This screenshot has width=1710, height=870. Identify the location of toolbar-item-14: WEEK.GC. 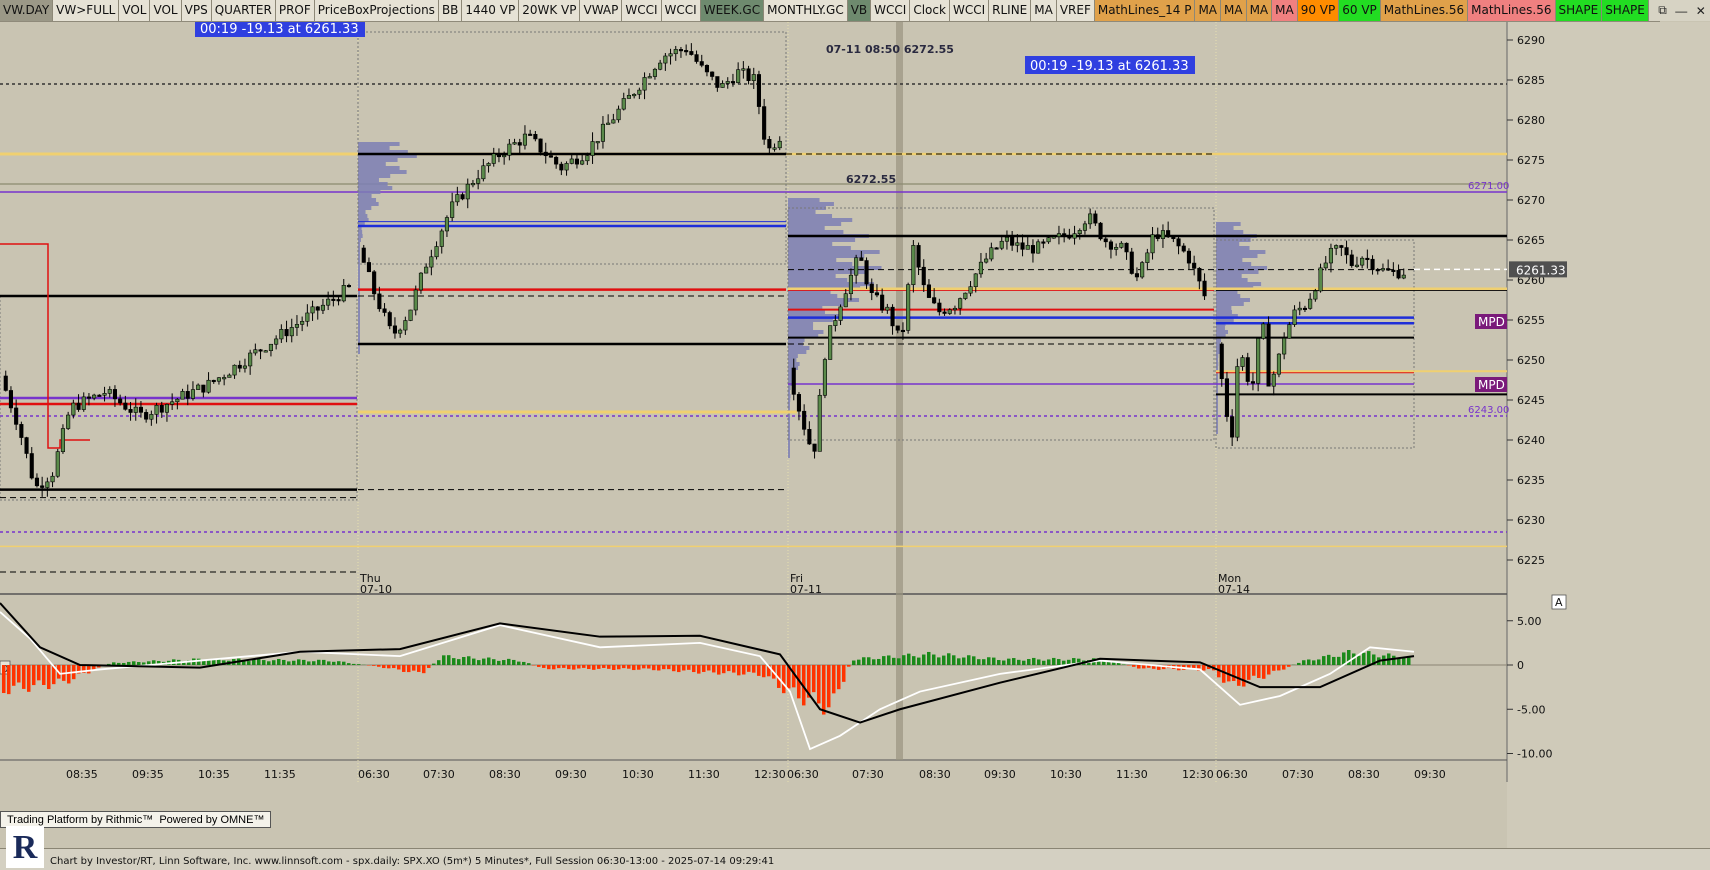
(732, 10).